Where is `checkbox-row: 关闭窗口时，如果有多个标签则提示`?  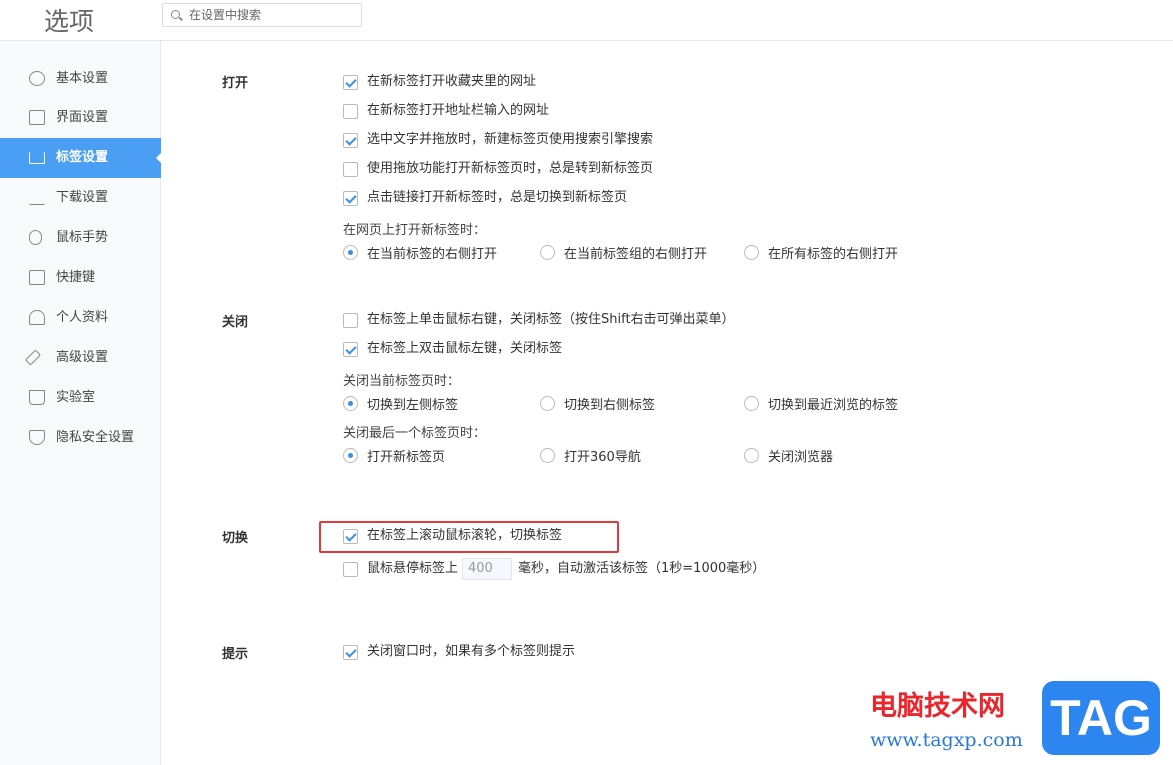
checkbox-row: 关闭窗口时，如果有多个标签则提示 is located at coordinates (459, 652).